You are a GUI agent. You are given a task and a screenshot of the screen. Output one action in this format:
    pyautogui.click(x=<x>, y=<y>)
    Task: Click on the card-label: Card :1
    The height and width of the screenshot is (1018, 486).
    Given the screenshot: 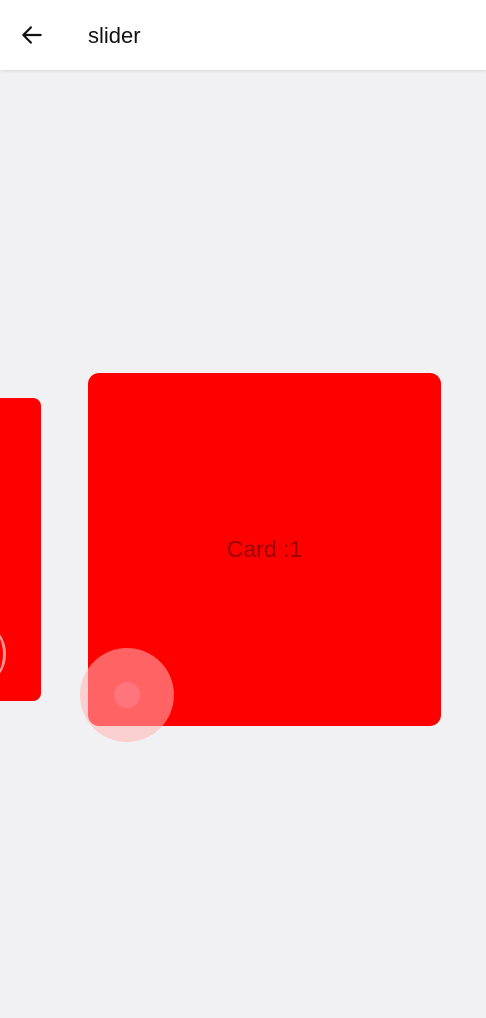 What is the action you would take?
    pyautogui.click(x=264, y=549)
    